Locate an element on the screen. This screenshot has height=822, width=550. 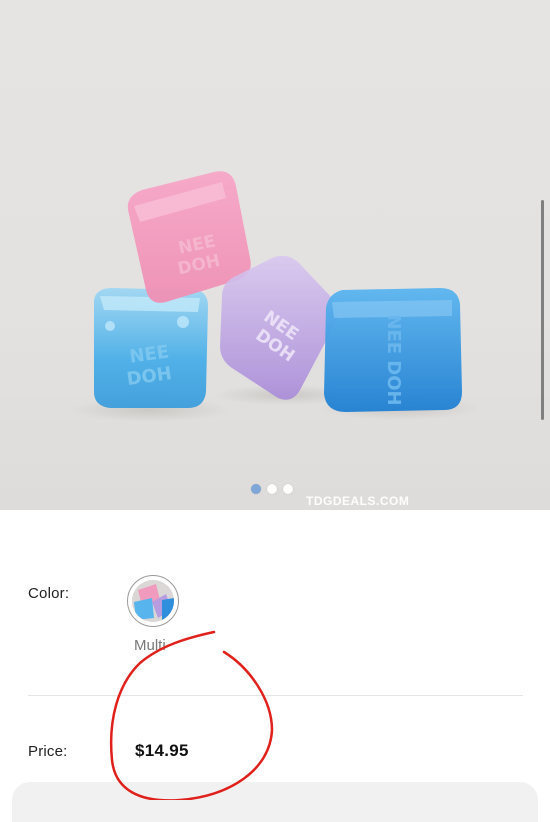
blue-cube-right: NEE DOH is located at coordinates (393, 350).